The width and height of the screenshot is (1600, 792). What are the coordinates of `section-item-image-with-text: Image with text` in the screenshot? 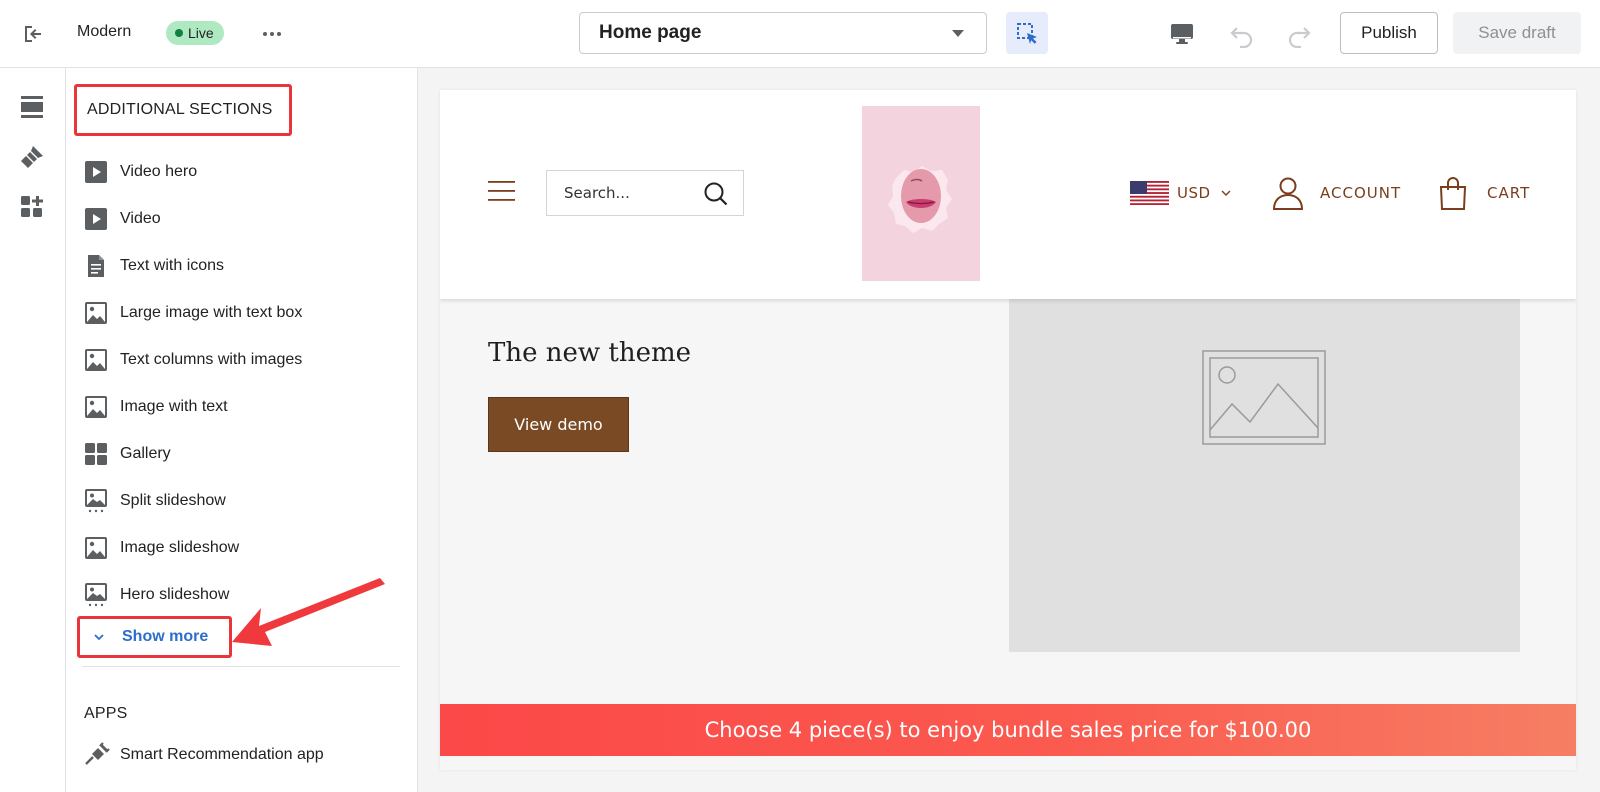 It's located at (244, 406).